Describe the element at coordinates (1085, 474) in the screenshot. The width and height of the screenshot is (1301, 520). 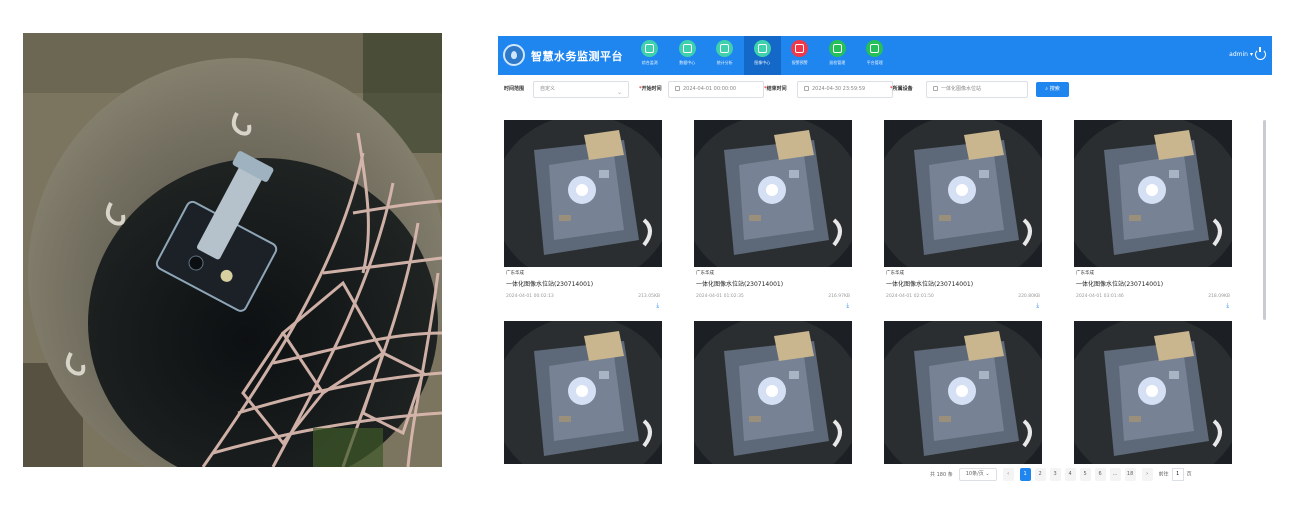
I see `page-button: 5` at that location.